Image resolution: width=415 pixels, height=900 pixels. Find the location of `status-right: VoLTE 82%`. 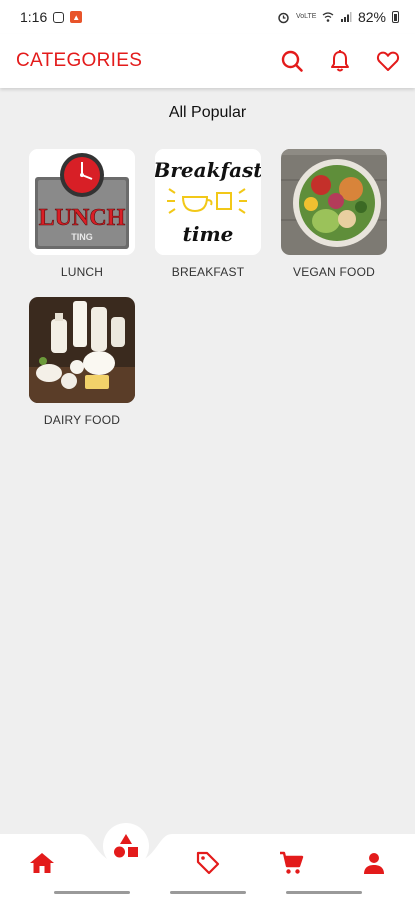

status-right: VoLTE 82% is located at coordinates (338, 17).